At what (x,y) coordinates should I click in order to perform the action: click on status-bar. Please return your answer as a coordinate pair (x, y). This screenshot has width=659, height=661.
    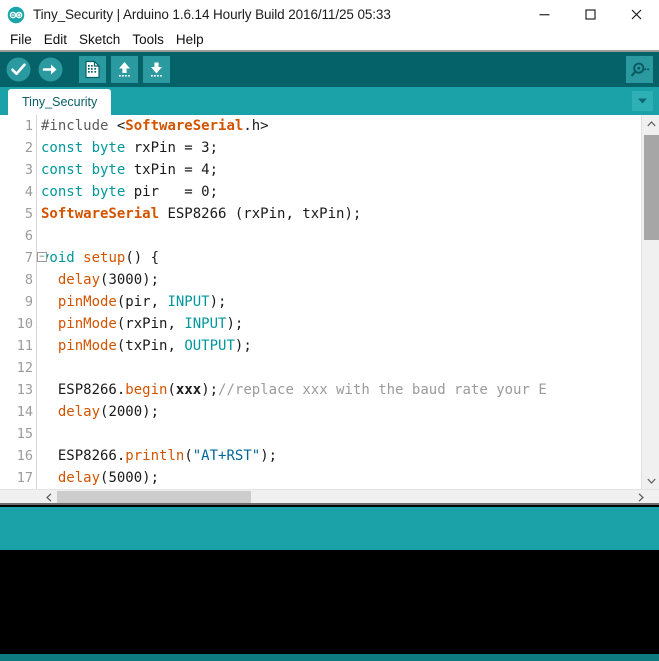
    Looking at the image, I should click on (329, 528).